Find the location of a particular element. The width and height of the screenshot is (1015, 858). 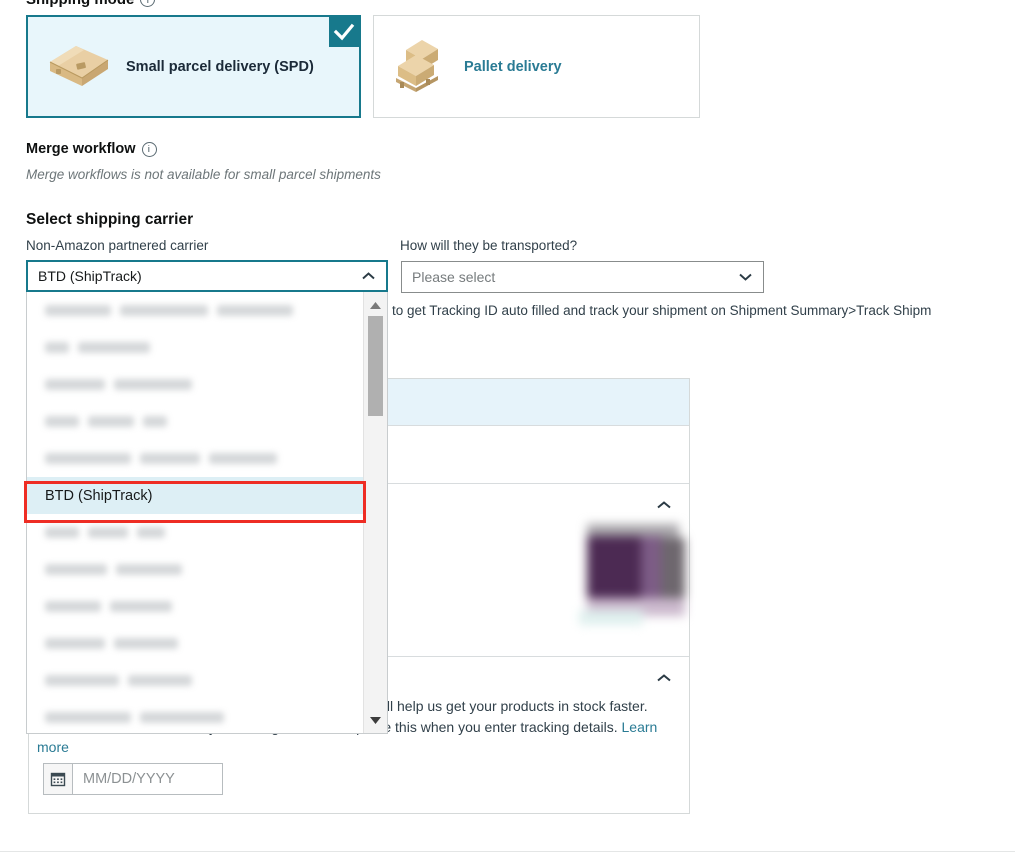

shipping-mode-option-pallet-label: Pallet delivery is located at coordinates (513, 66).